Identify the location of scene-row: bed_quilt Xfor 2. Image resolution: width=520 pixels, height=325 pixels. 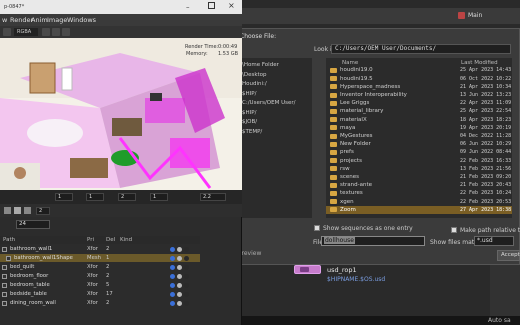
(100, 267).